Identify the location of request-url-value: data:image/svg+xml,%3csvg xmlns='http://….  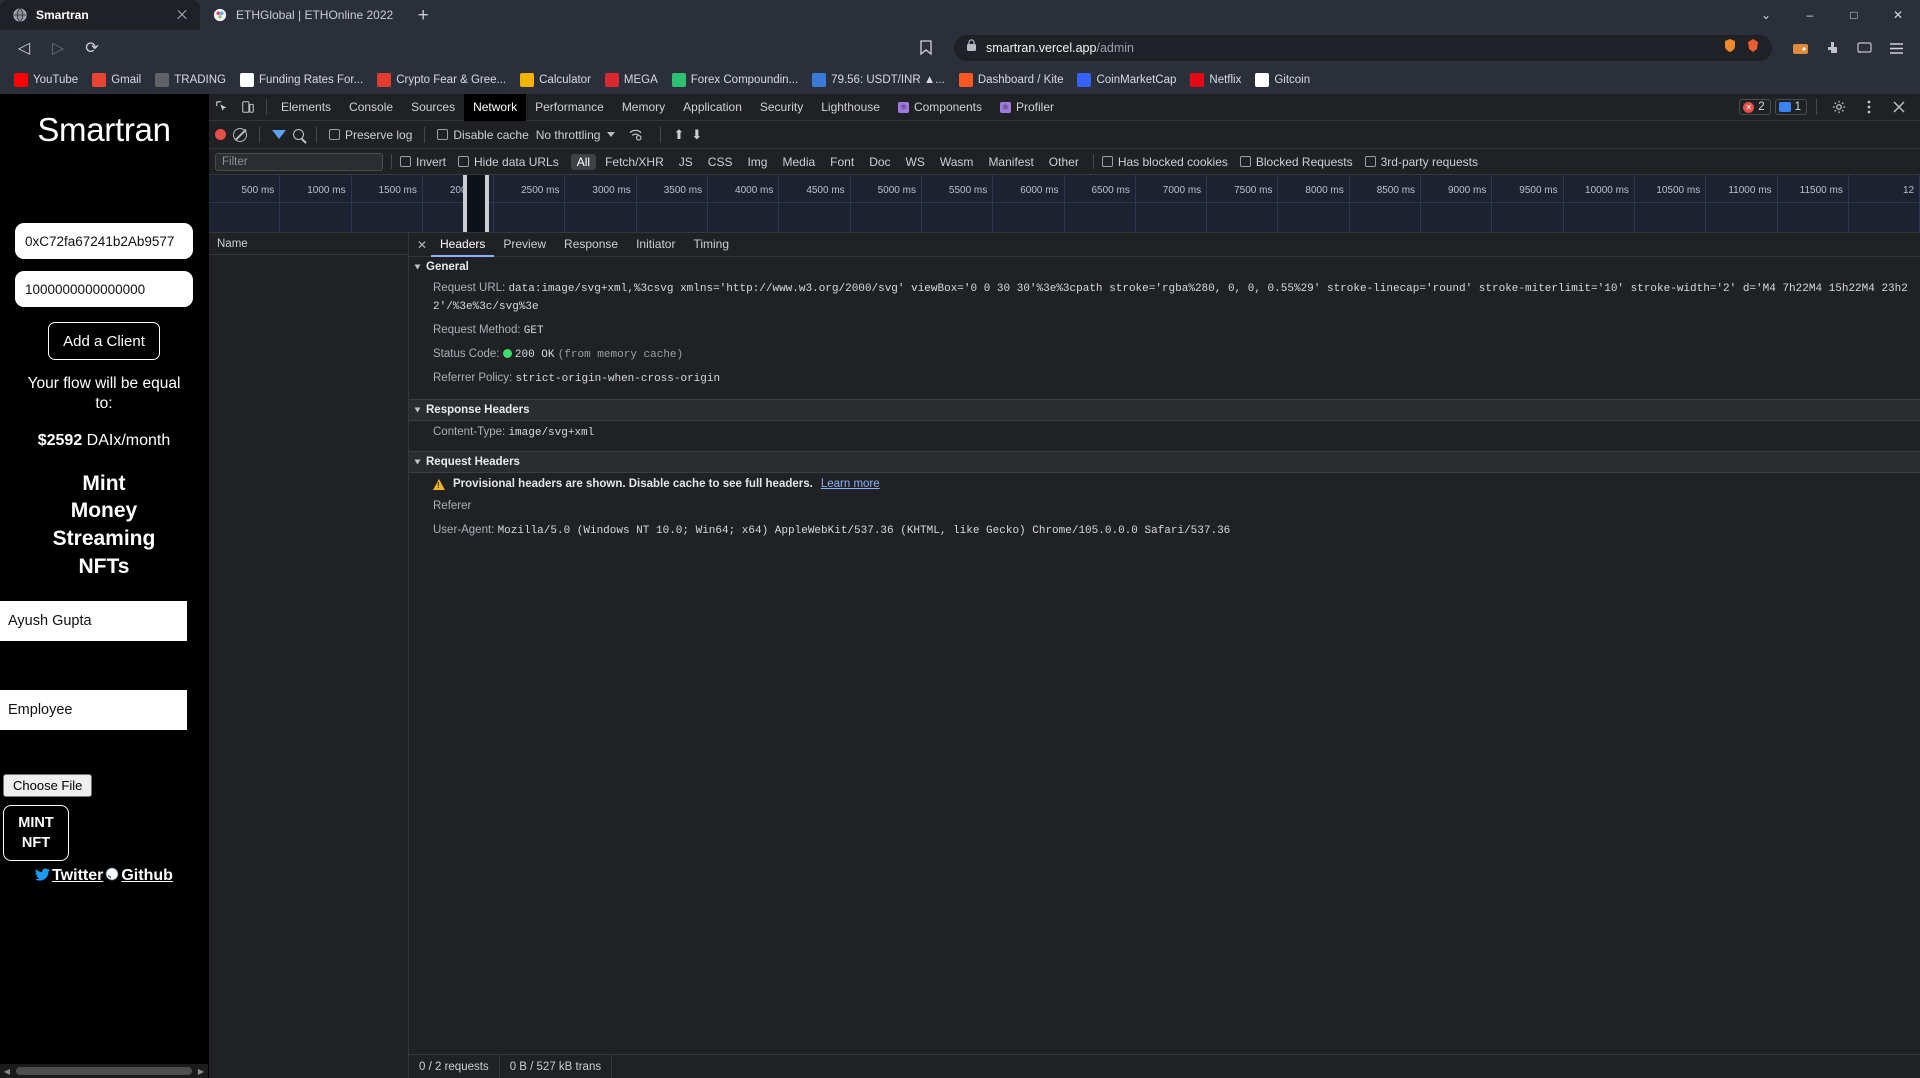
(1170, 298).